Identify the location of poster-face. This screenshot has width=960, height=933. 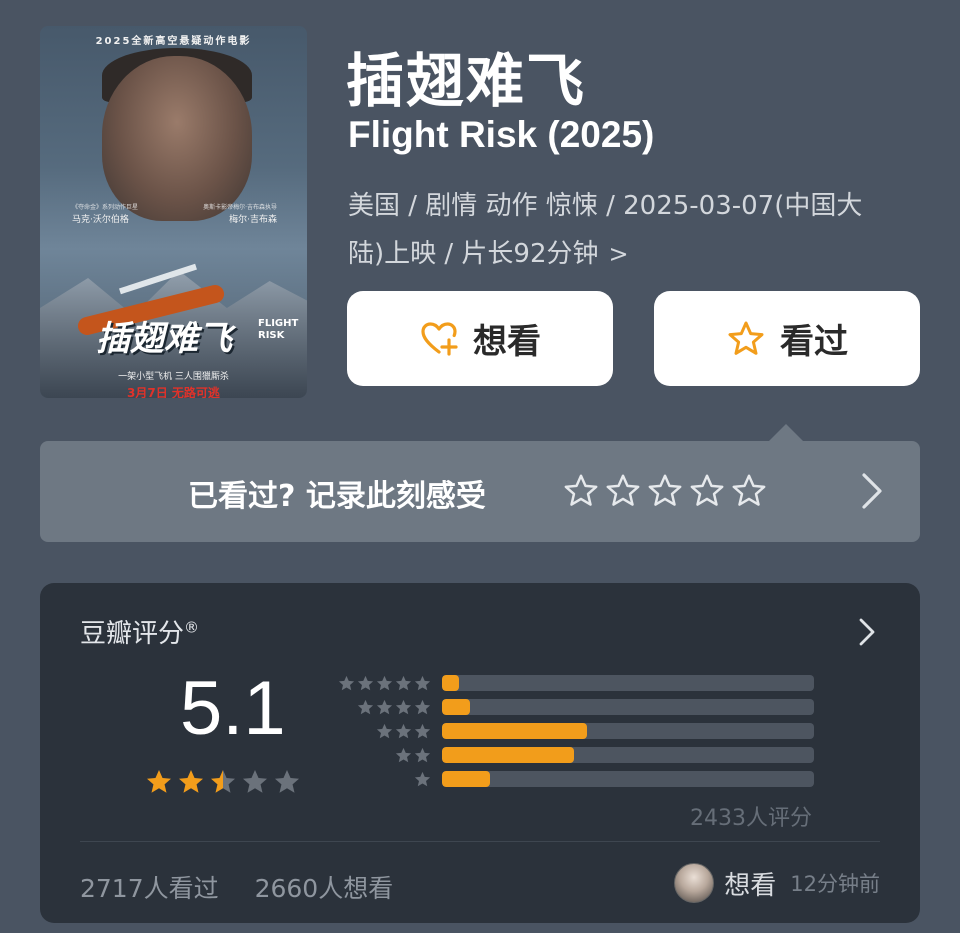
(177, 138).